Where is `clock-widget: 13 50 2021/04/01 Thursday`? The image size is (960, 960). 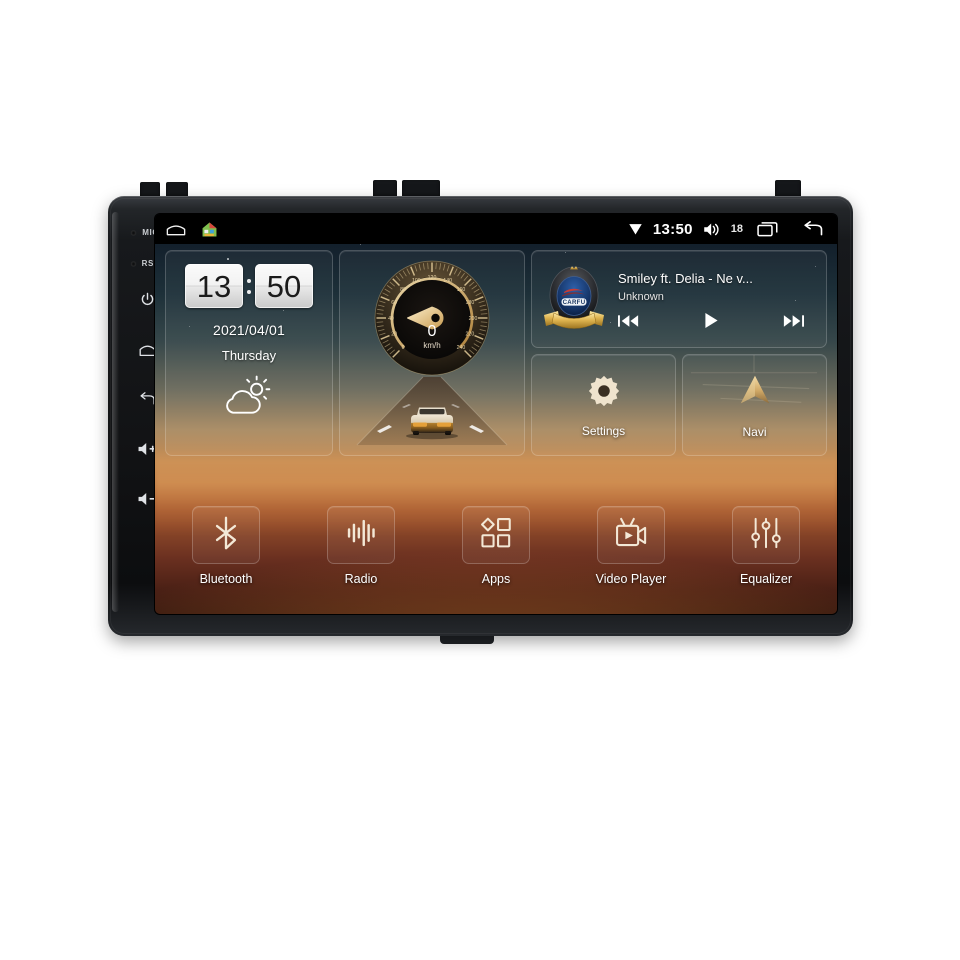
clock-widget: 13 50 2021/04/01 Thursday is located at coordinates (249, 353).